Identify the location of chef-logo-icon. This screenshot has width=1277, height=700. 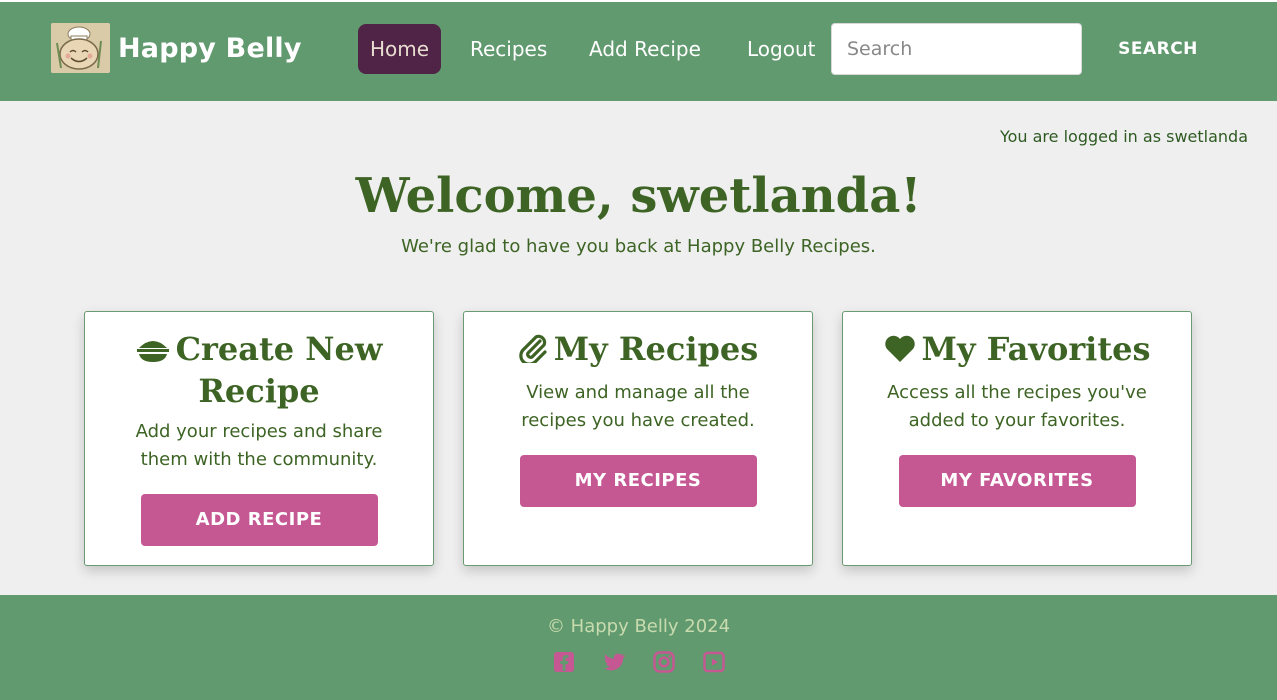
(80, 48).